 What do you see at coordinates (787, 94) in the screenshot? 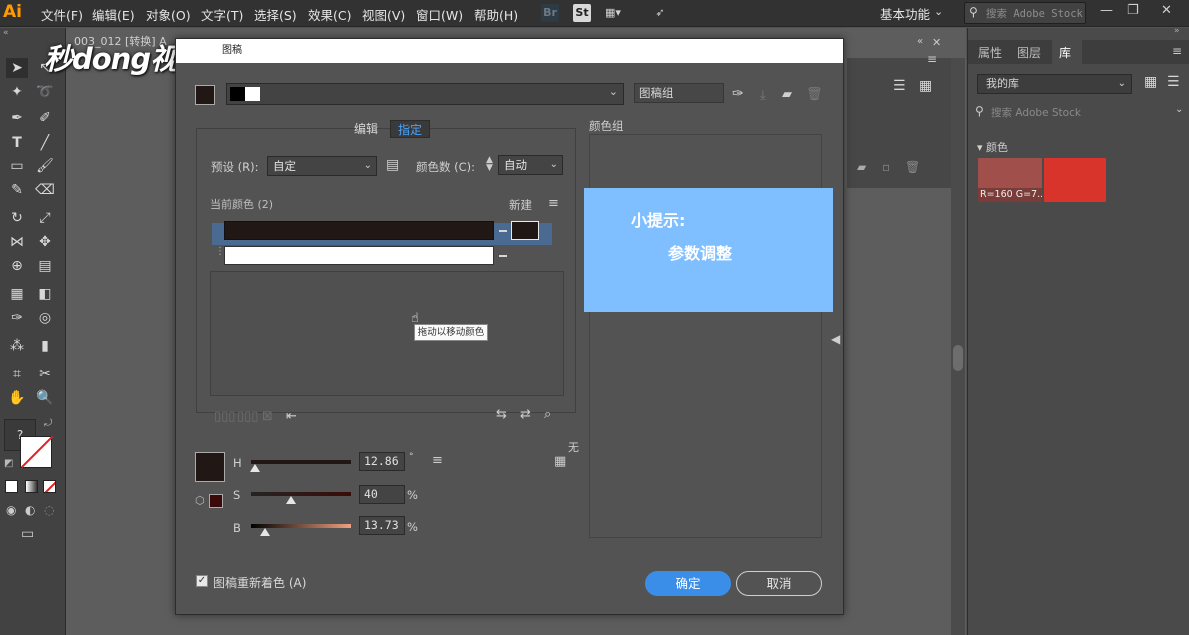
I see `new-color-group-icon: ▰` at bounding box center [787, 94].